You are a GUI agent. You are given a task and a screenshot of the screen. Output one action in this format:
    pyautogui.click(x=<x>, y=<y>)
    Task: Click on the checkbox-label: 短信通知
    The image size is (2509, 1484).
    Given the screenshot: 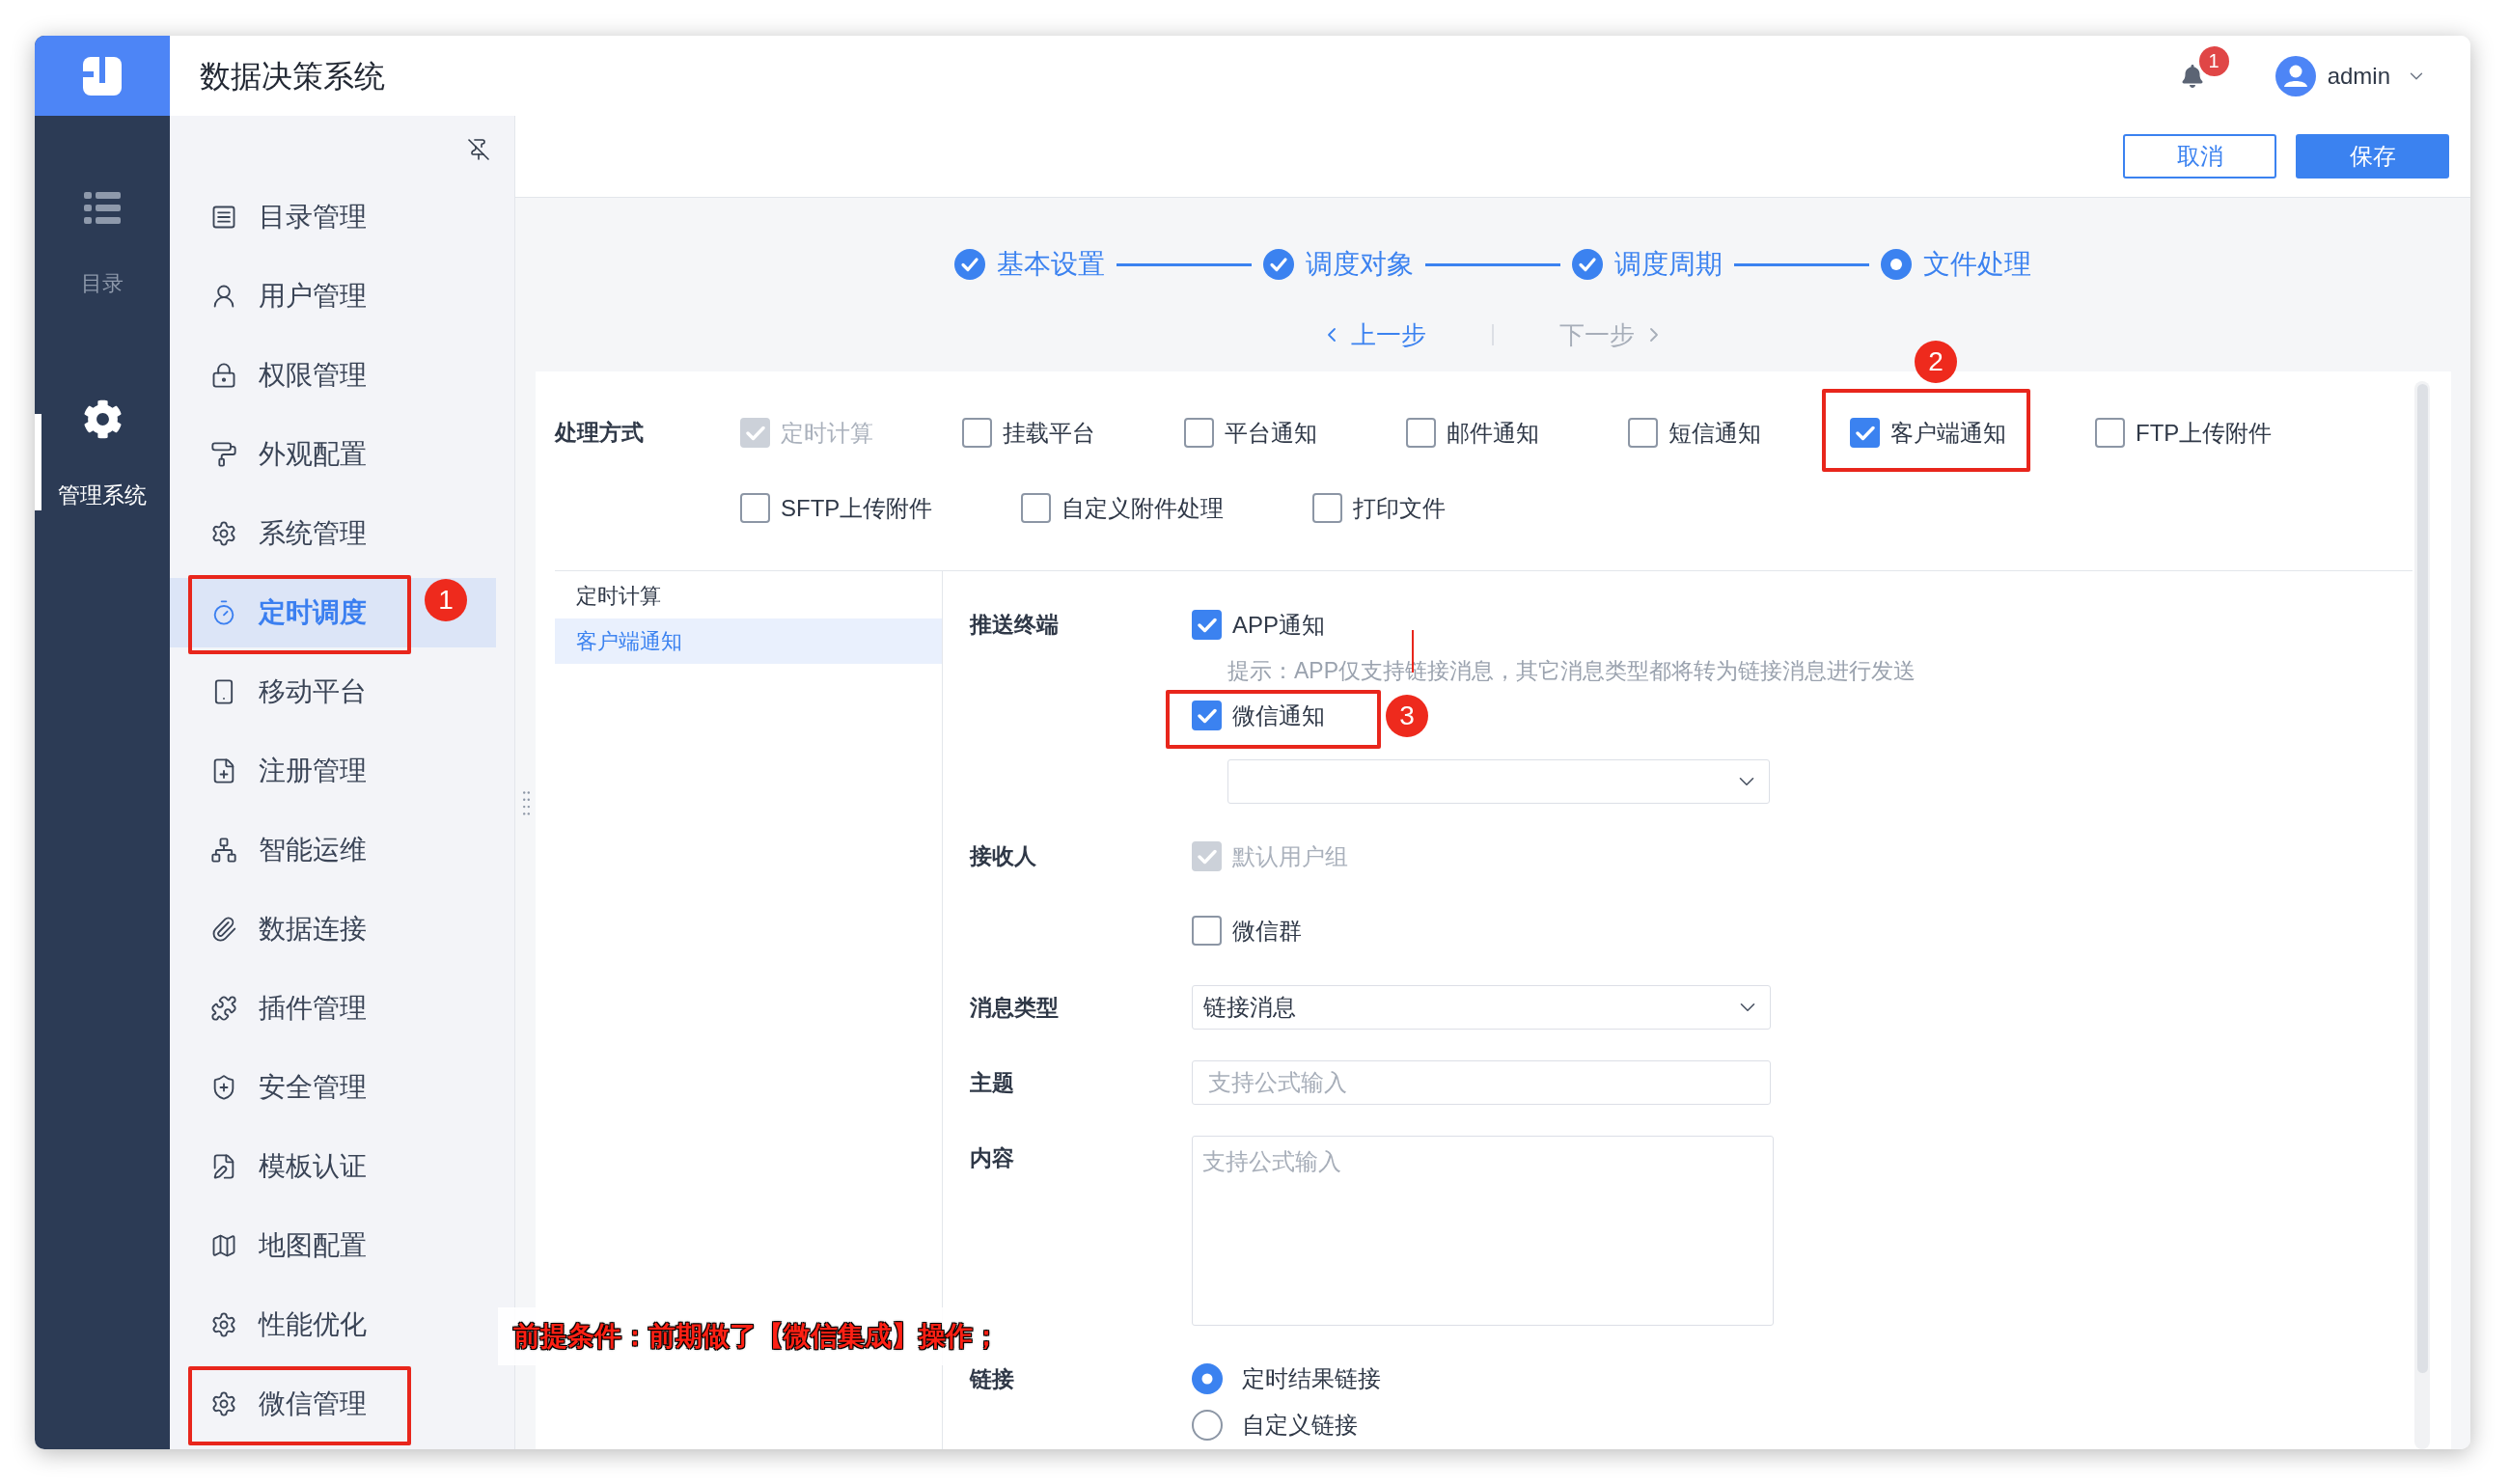 What is the action you would take?
    pyautogui.click(x=1714, y=433)
    